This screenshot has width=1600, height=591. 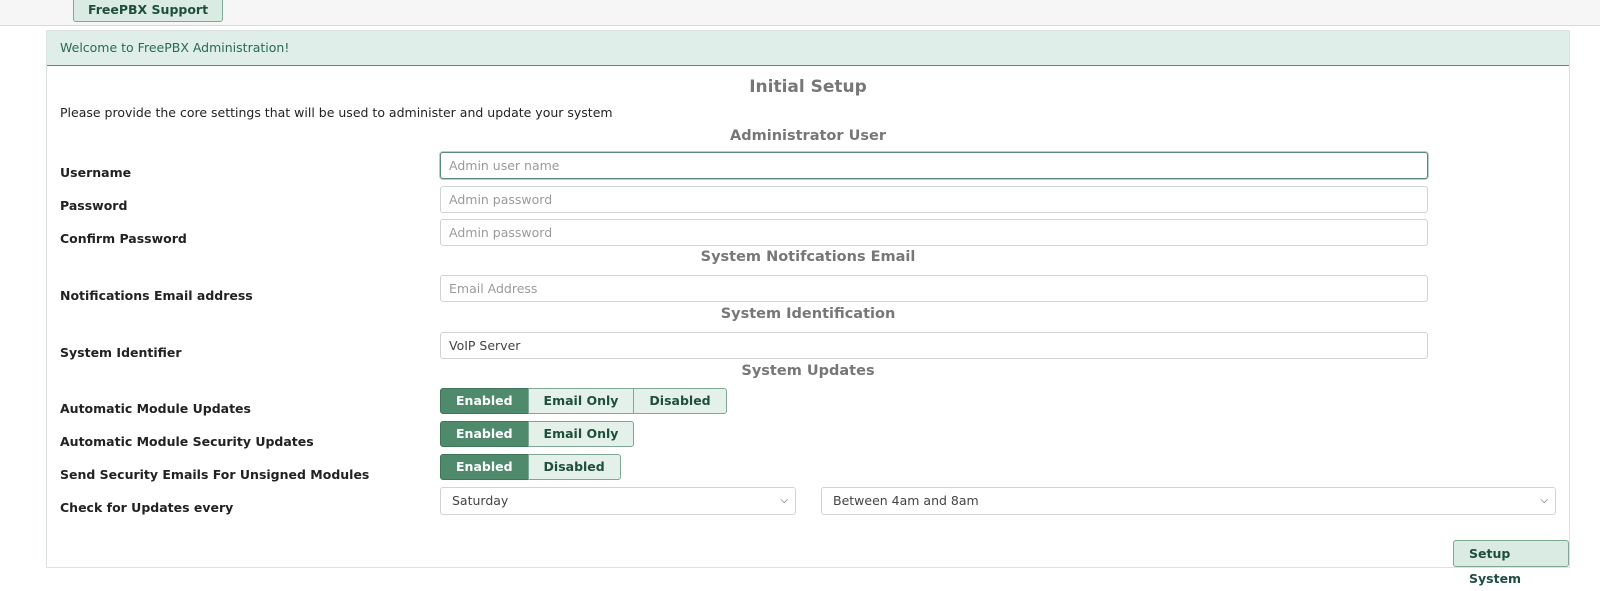 What do you see at coordinates (581, 401) in the screenshot?
I see `module-updates-email-only-button: Email Only` at bounding box center [581, 401].